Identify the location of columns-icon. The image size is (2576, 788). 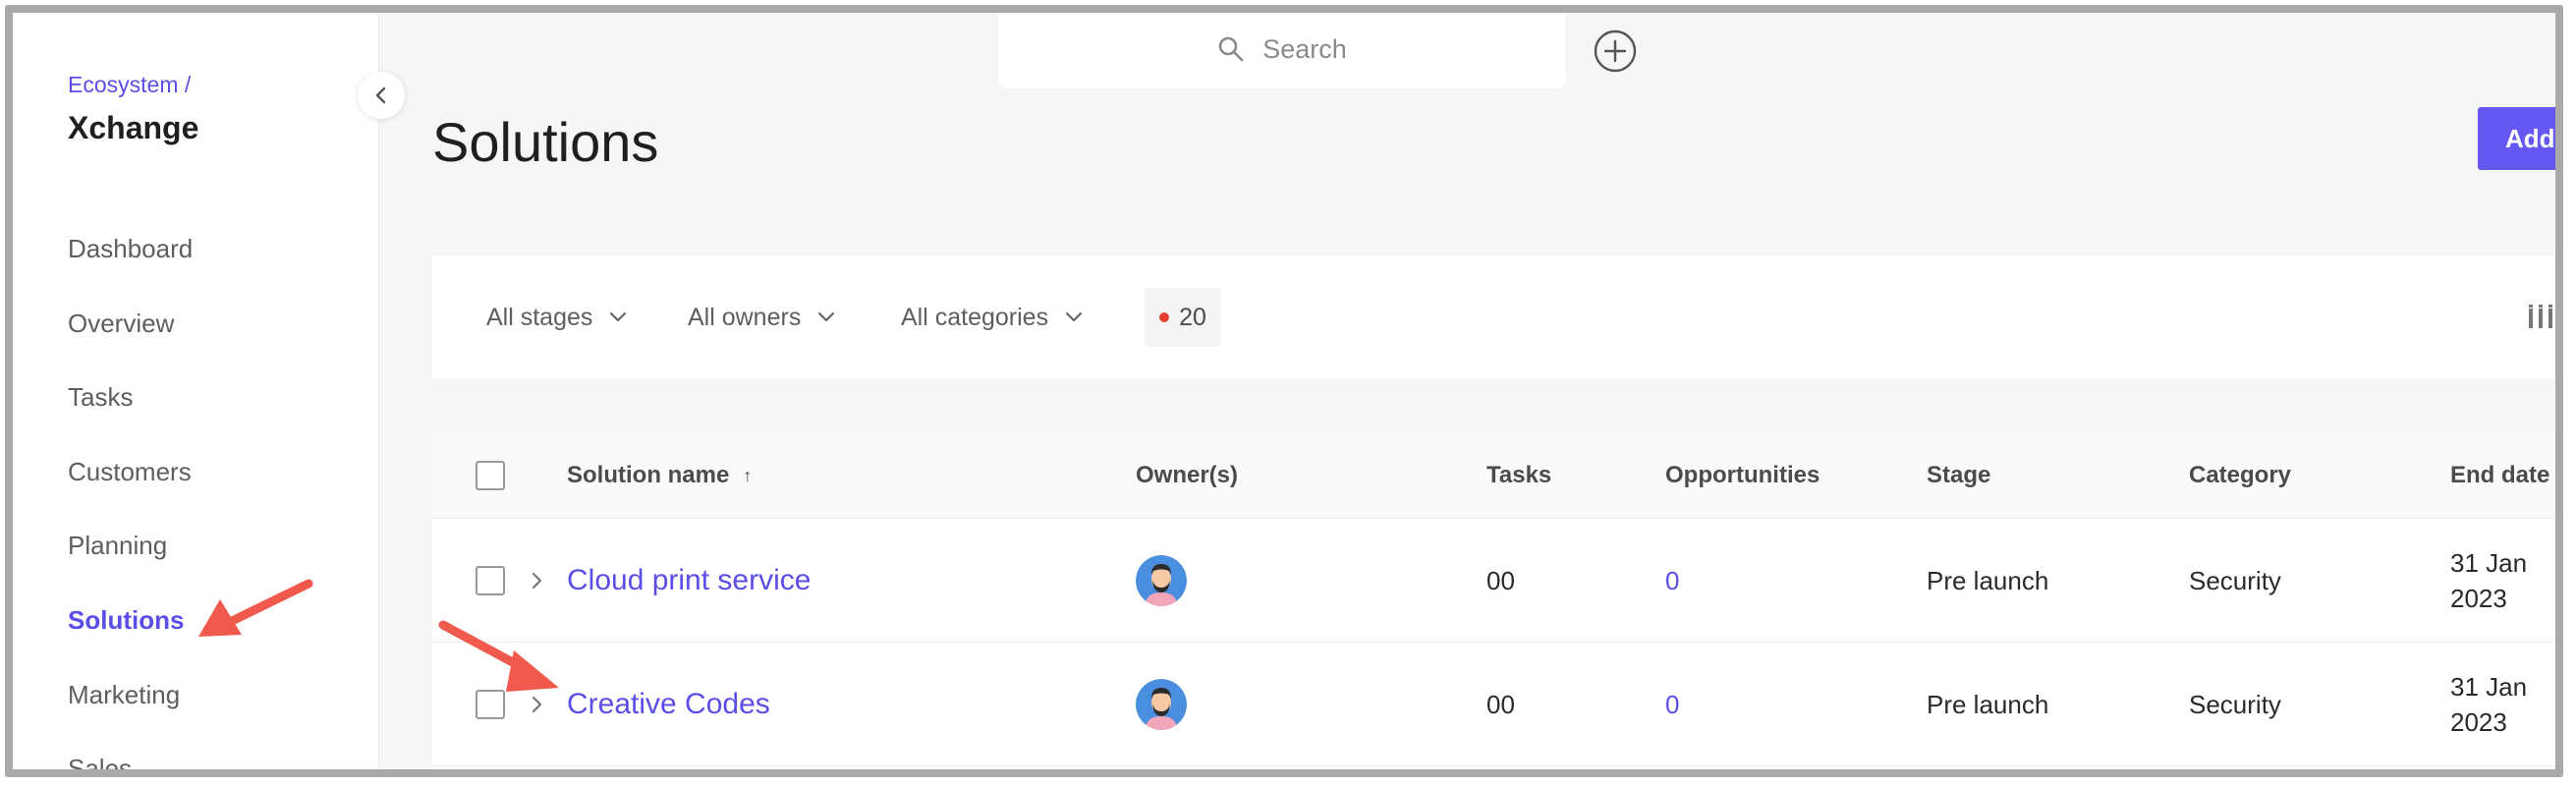
(2542, 317).